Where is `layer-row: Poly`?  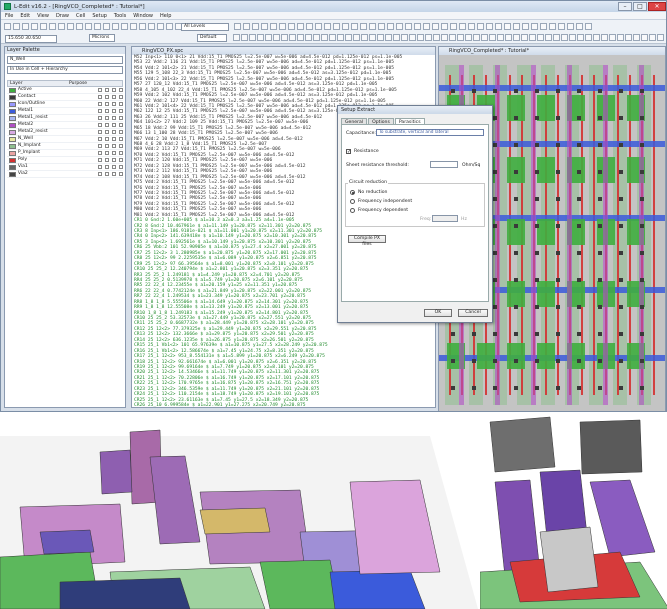 layer-row: Poly is located at coordinates (65, 160).